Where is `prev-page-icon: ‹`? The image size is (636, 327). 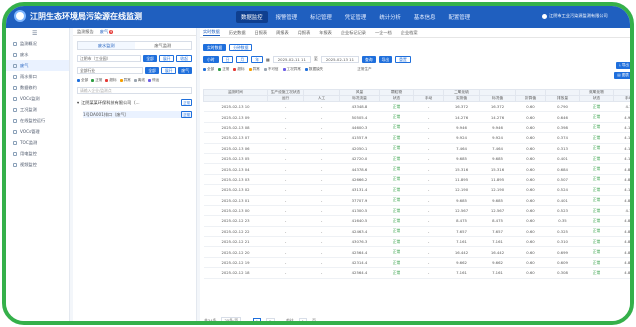 prev-page-icon: ‹ is located at coordinates (247, 320).